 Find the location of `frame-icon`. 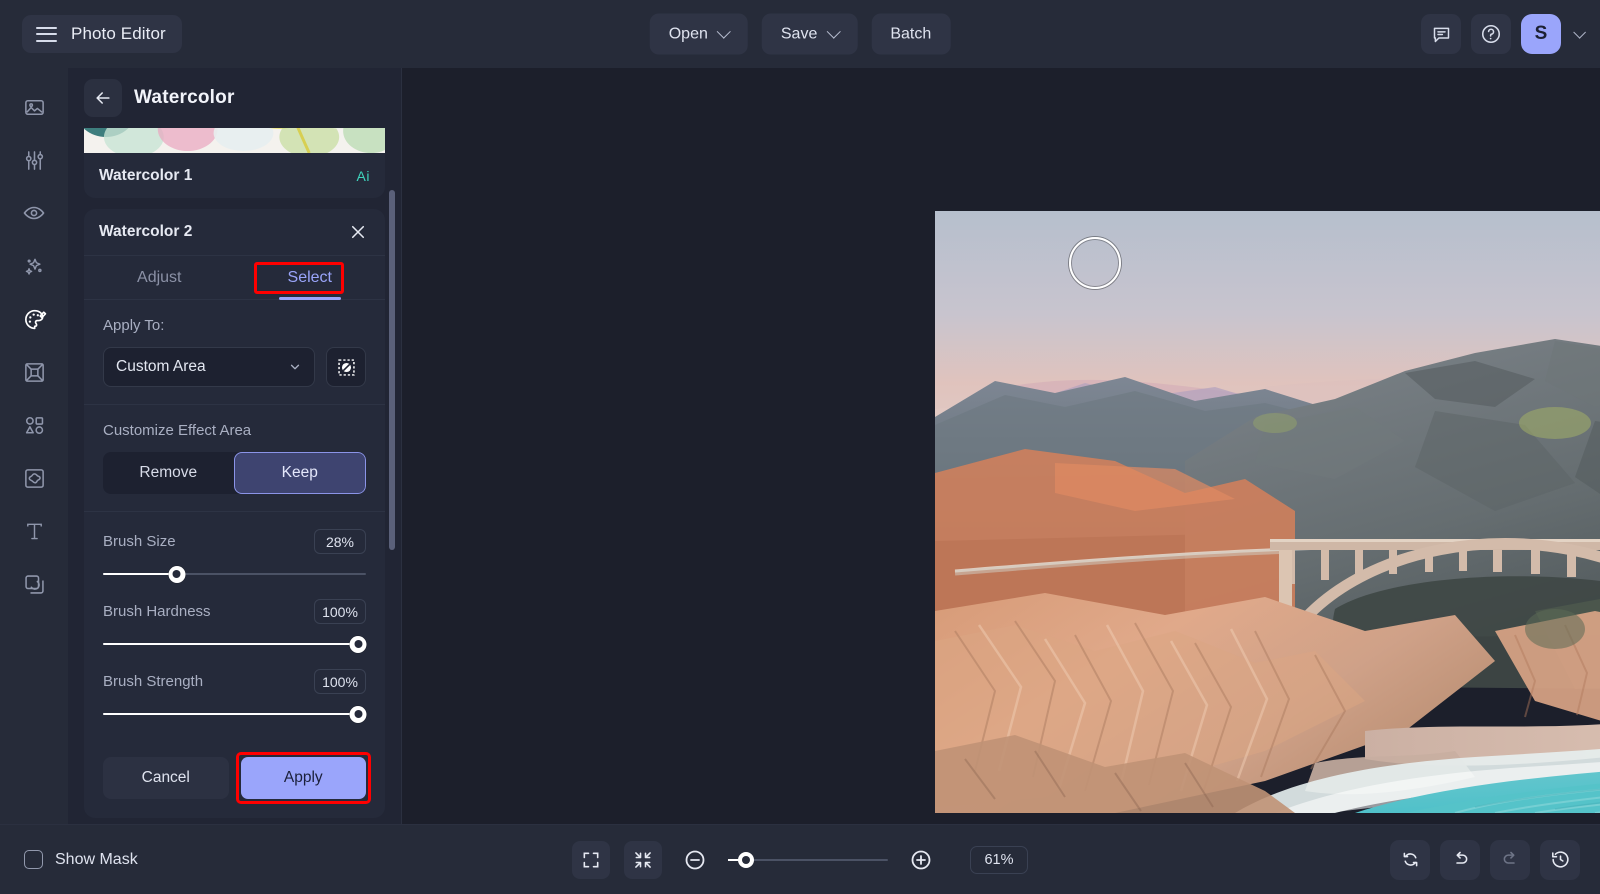

frame-icon is located at coordinates (34, 372).